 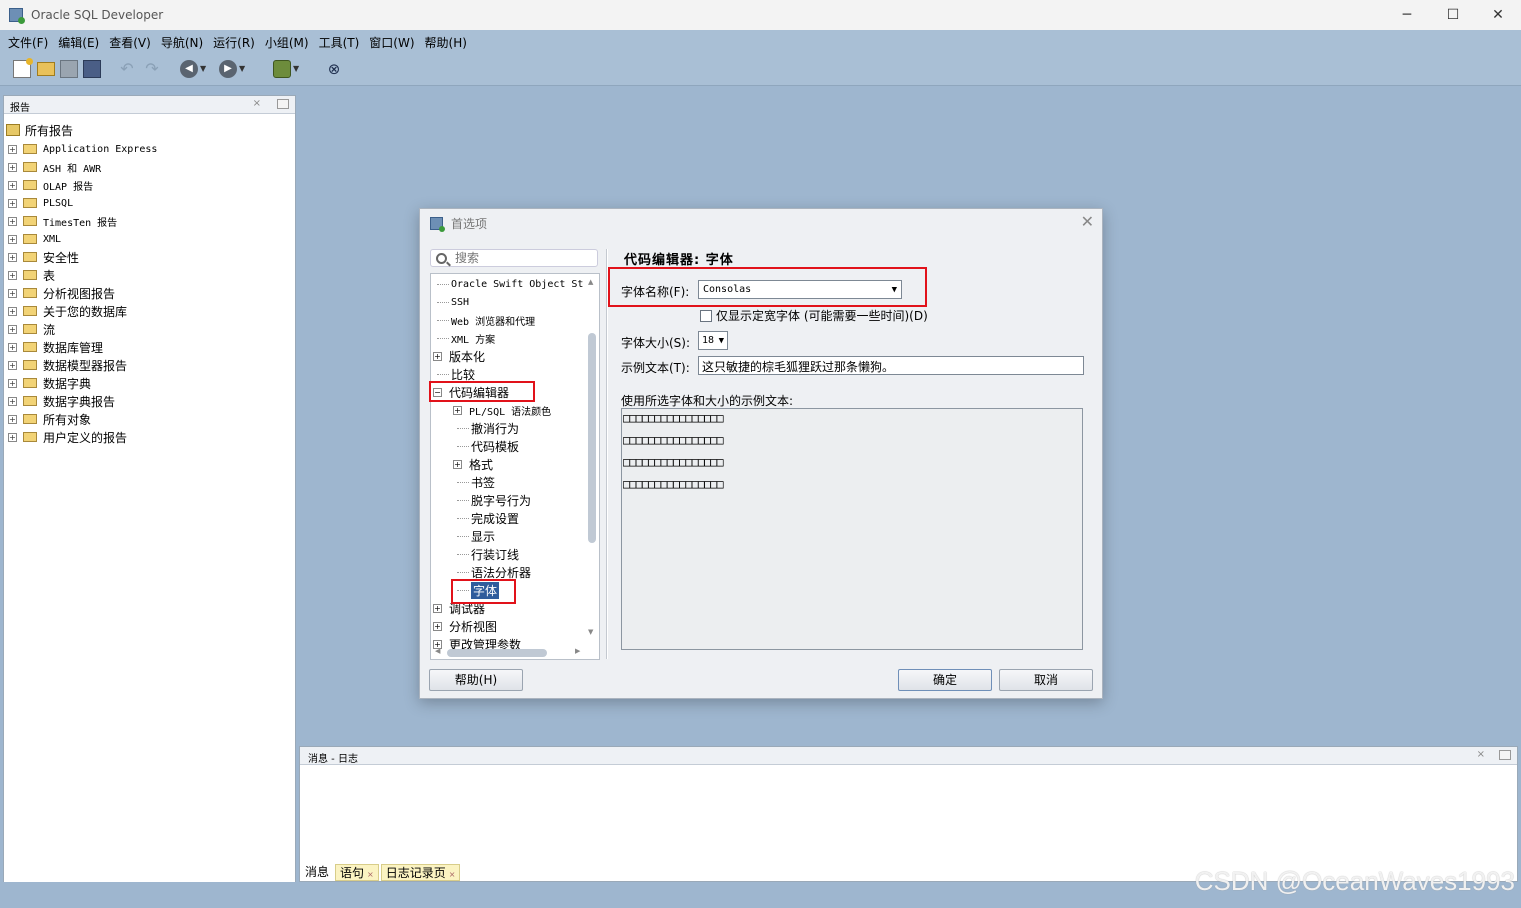 What do you see at coordinates (82, 437) in the screenshot?
I see `report-tree-item: + 用户定义的报告` at bounding box center [82, 437].